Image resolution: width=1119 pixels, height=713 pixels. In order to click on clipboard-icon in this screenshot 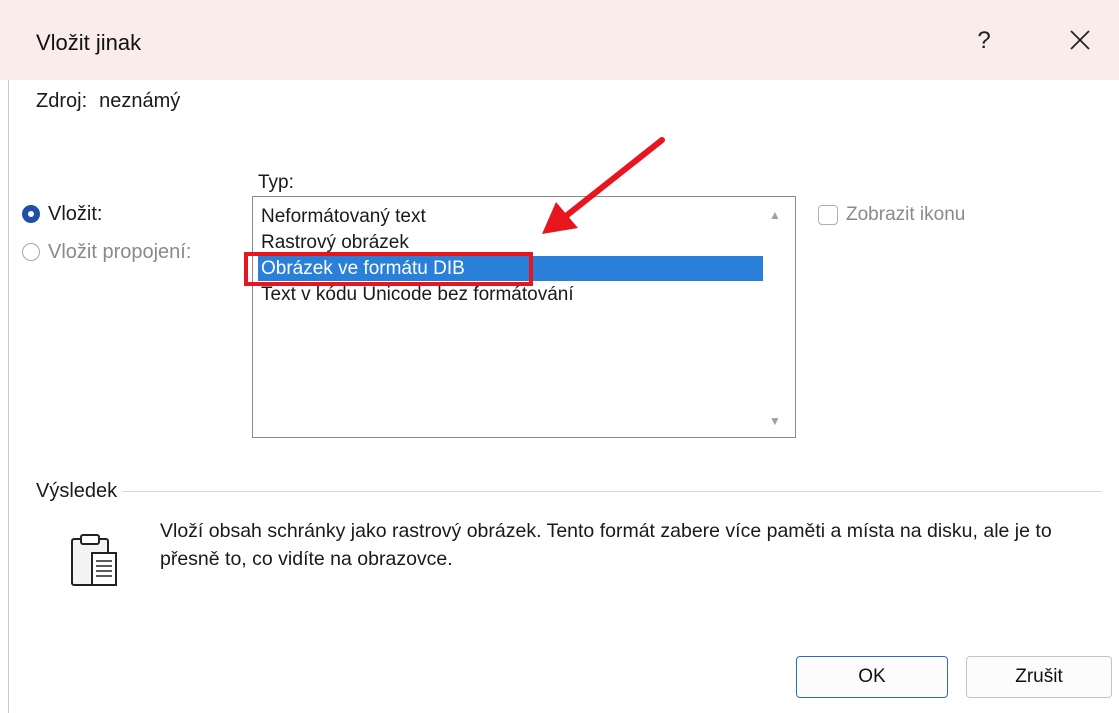, I will do `click(94, 560)`.